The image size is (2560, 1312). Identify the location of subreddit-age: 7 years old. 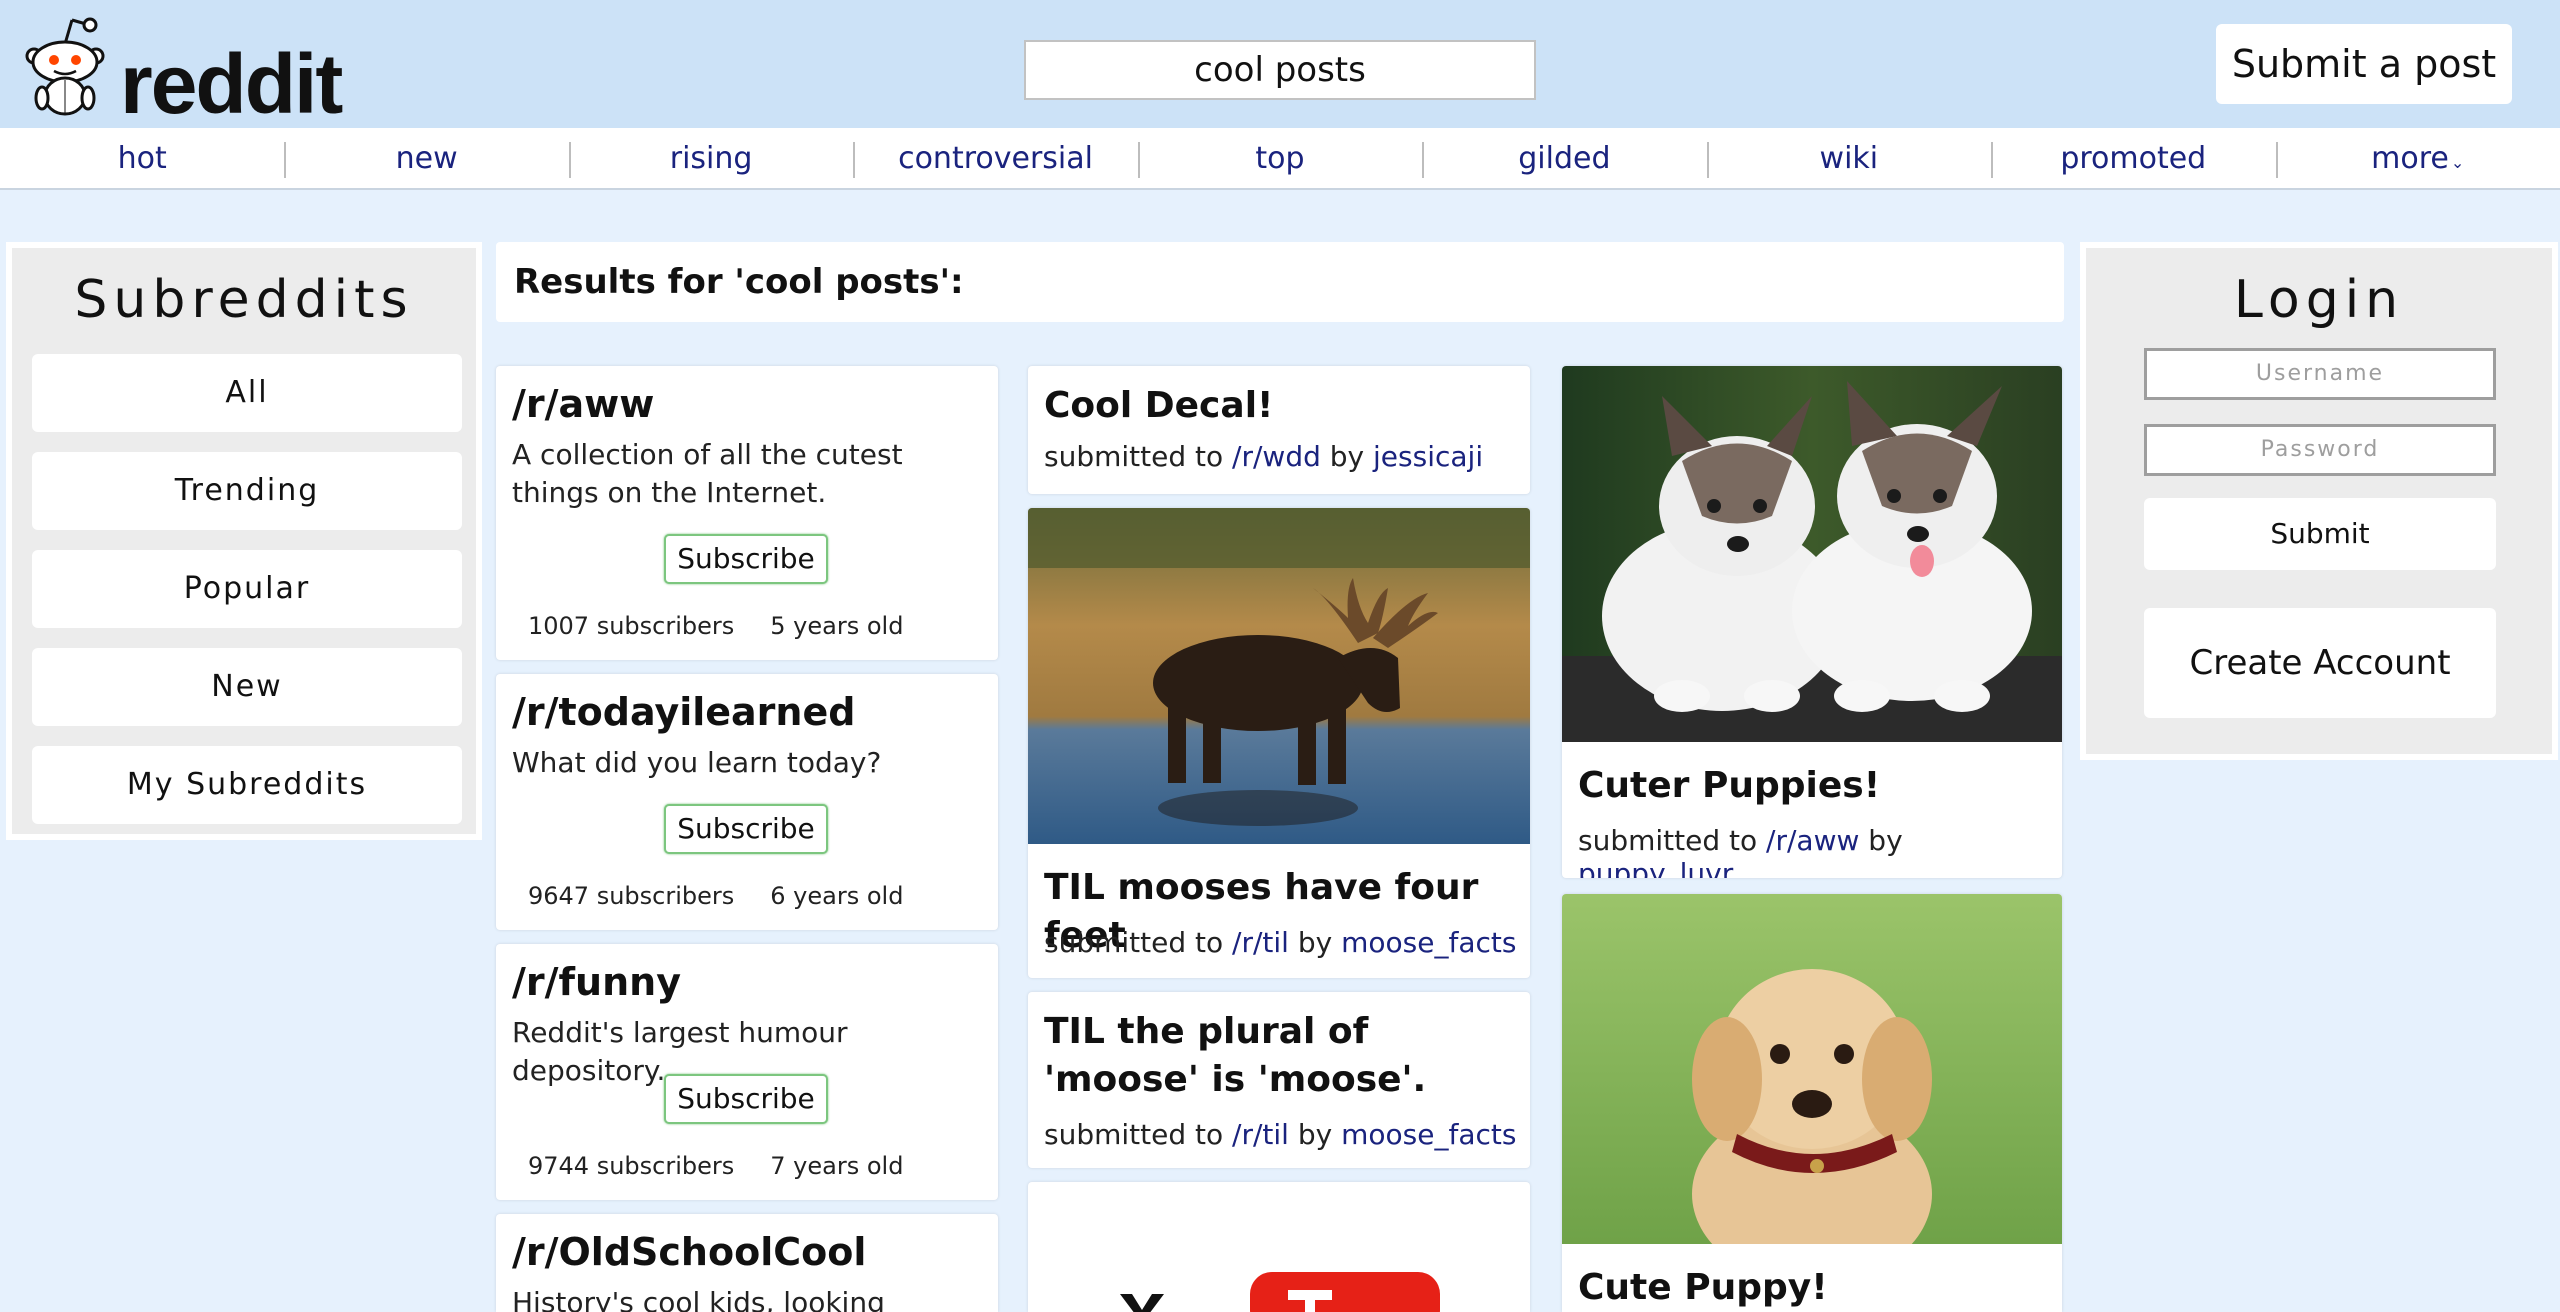
(837, 1166).